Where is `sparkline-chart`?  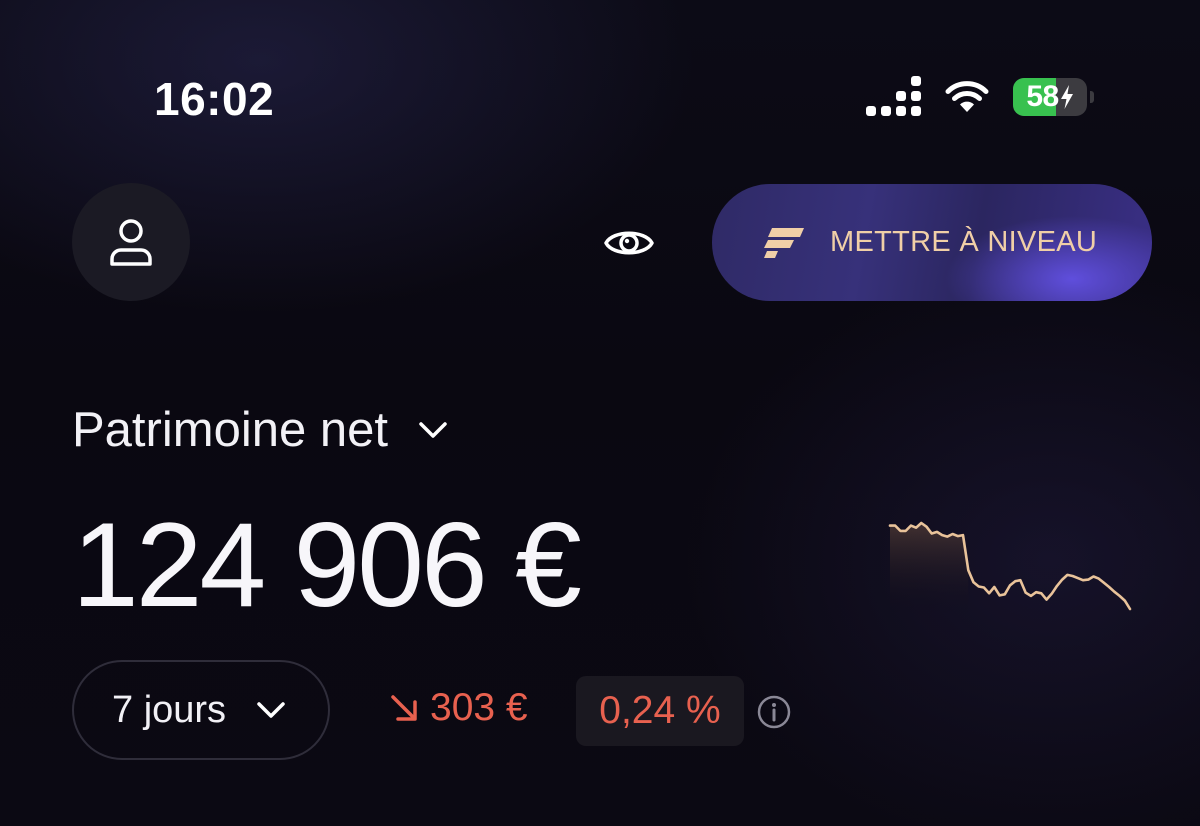
sparkline-chart is located at coordinates (1010, 568).